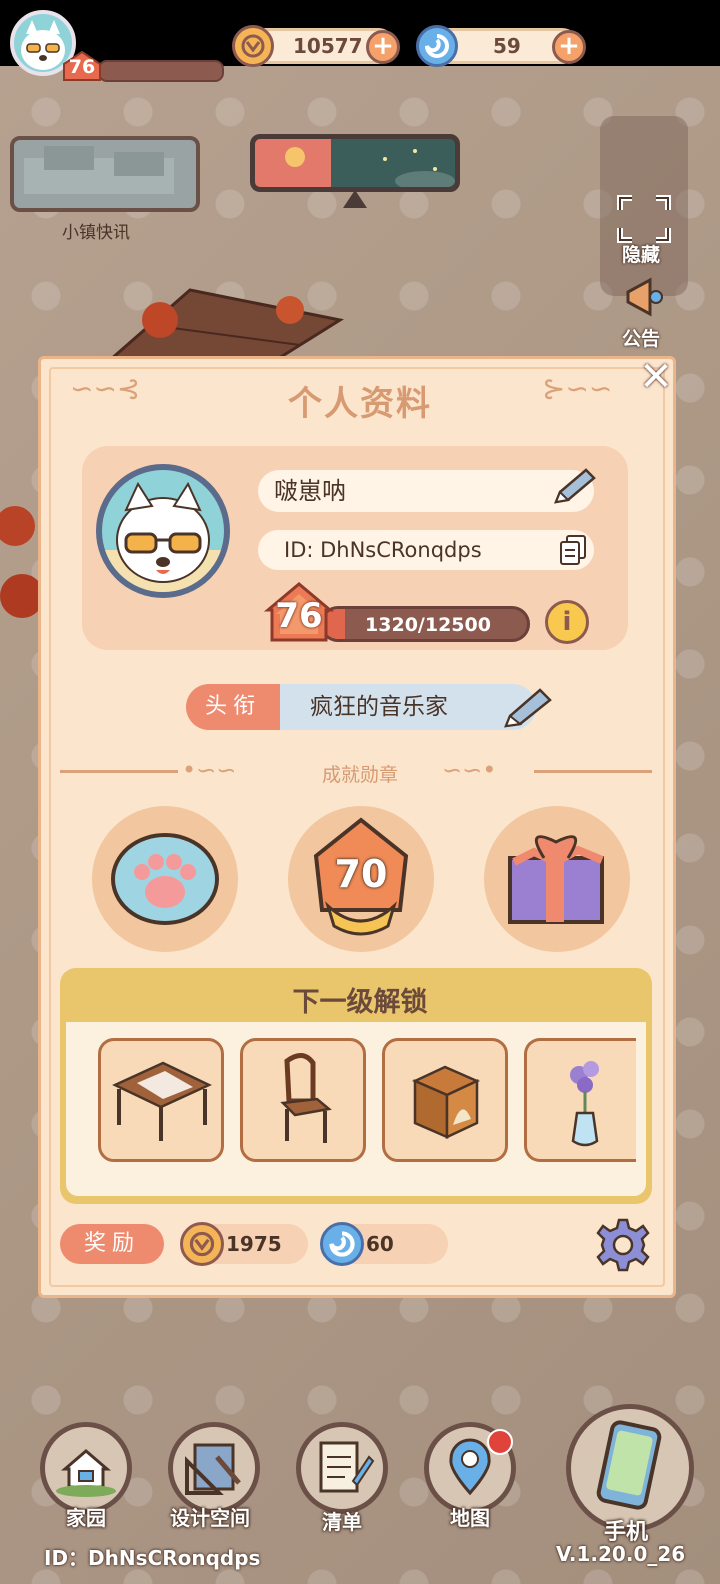 The height and width of the screenshot is (1584, 720). What do you see at coordinates (470, 1468) in the screenshot?
I see `nav-map-button` at bounding box center [470, 1468].